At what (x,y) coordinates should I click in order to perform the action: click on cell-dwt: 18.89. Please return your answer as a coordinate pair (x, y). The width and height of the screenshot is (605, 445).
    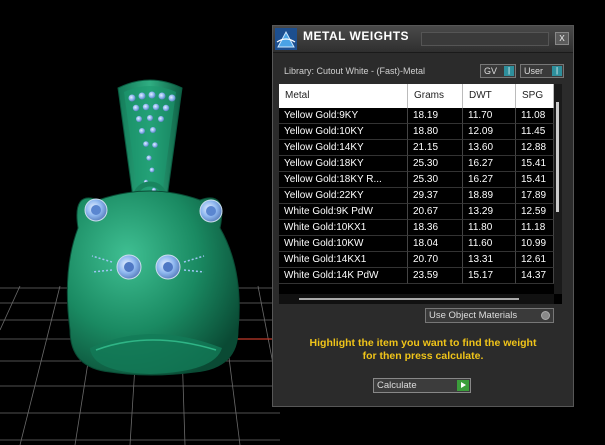
    Looking at the image, I should click on (489, 196).